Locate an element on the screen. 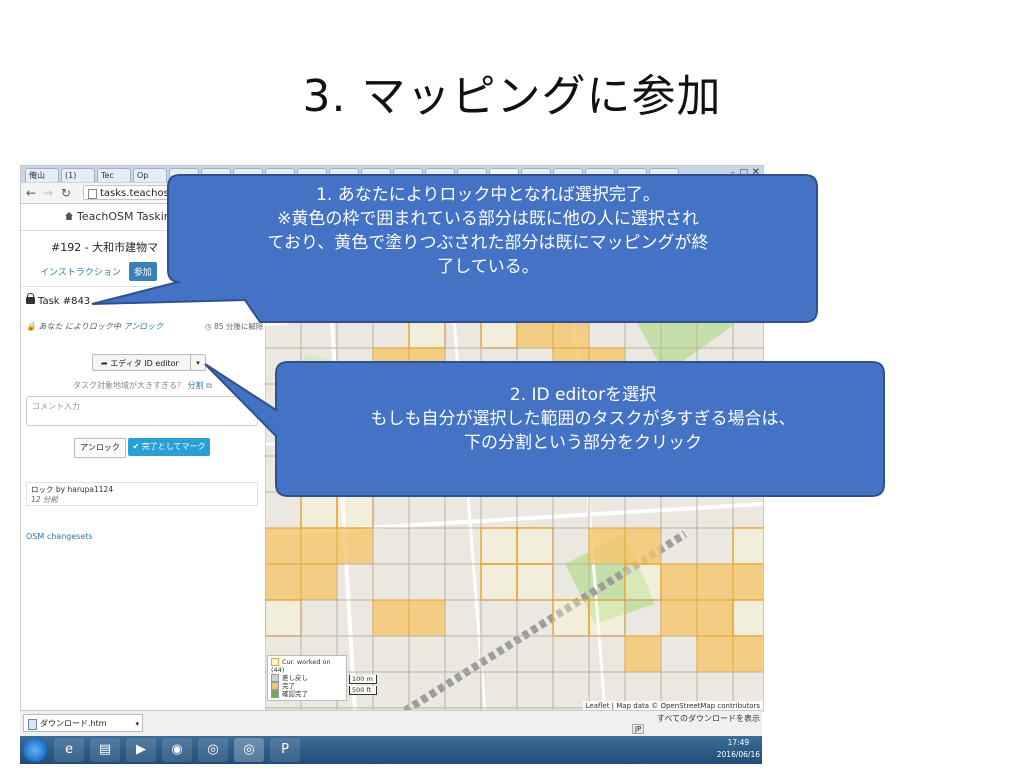 Image resolution: width=1024 pixels, height=768 pixels. unlock-button: アンロック is located at coordinates (100, 448).